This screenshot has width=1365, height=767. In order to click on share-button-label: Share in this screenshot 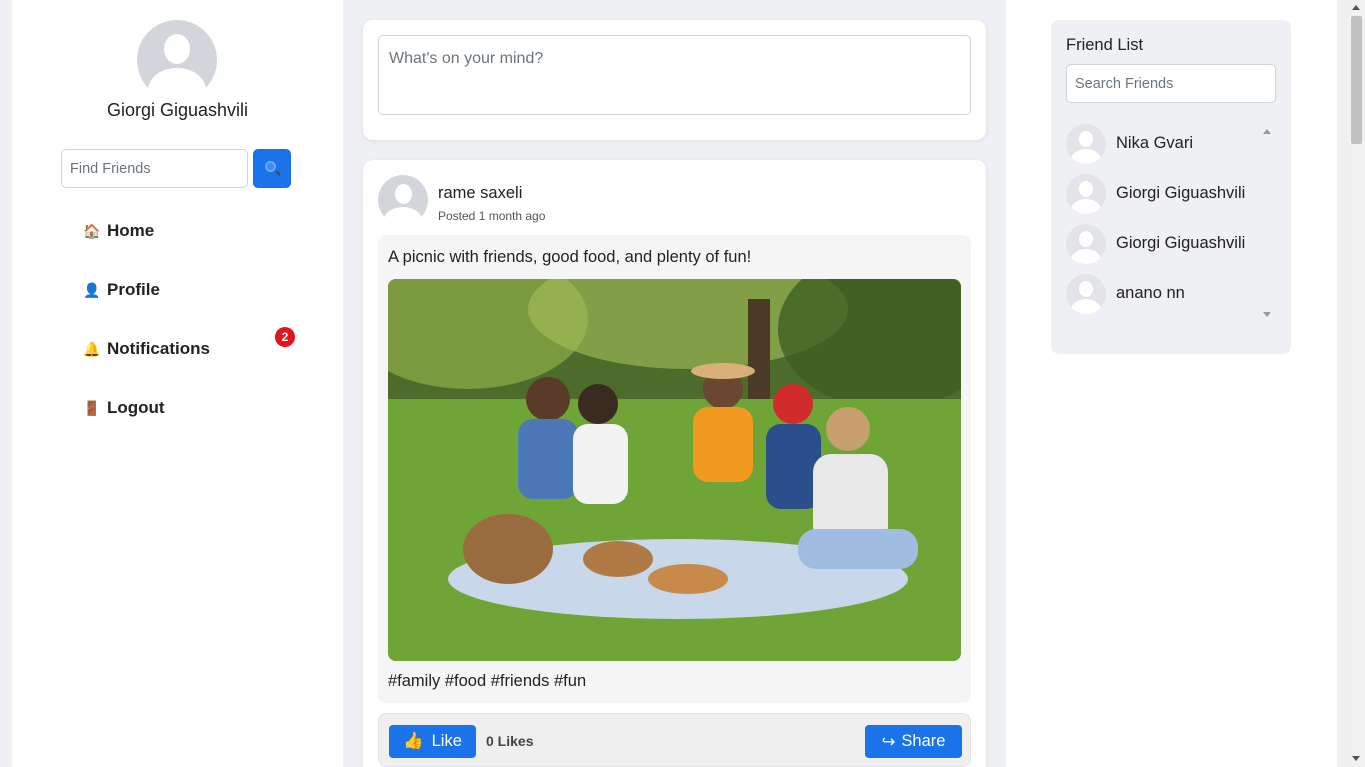, I will do `click(923, 741)`.